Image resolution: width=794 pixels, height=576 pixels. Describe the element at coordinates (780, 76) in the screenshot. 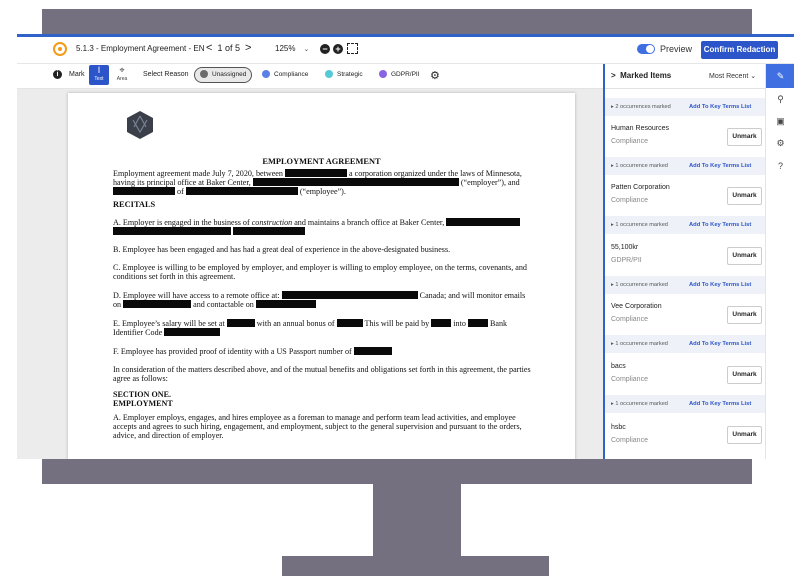

I see `marker-icon: ✎` at that location.